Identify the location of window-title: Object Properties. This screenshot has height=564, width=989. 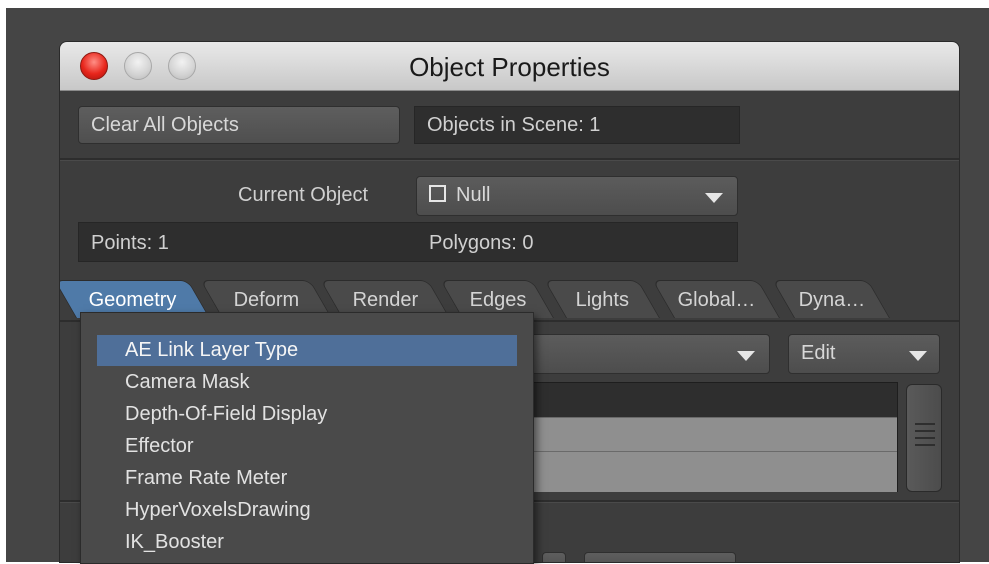
(509, 67).